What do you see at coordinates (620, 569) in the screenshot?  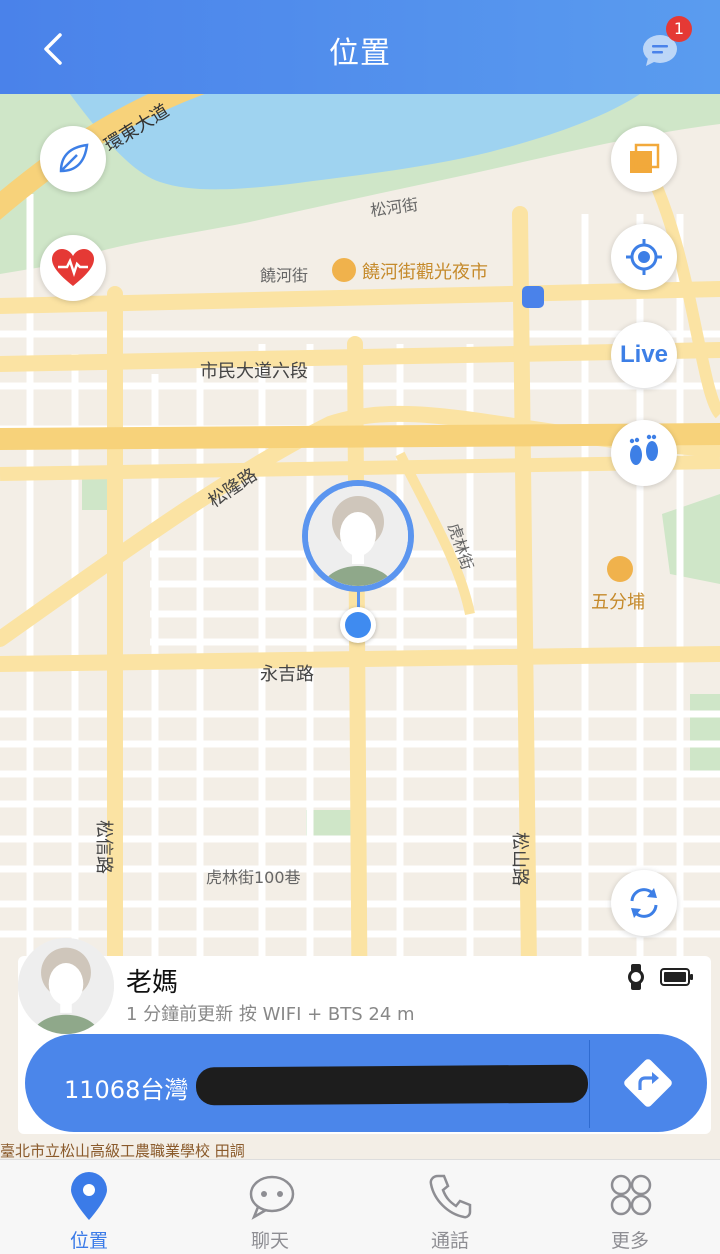 I see `crown-poi-icon` at bounding box center [620, 569].